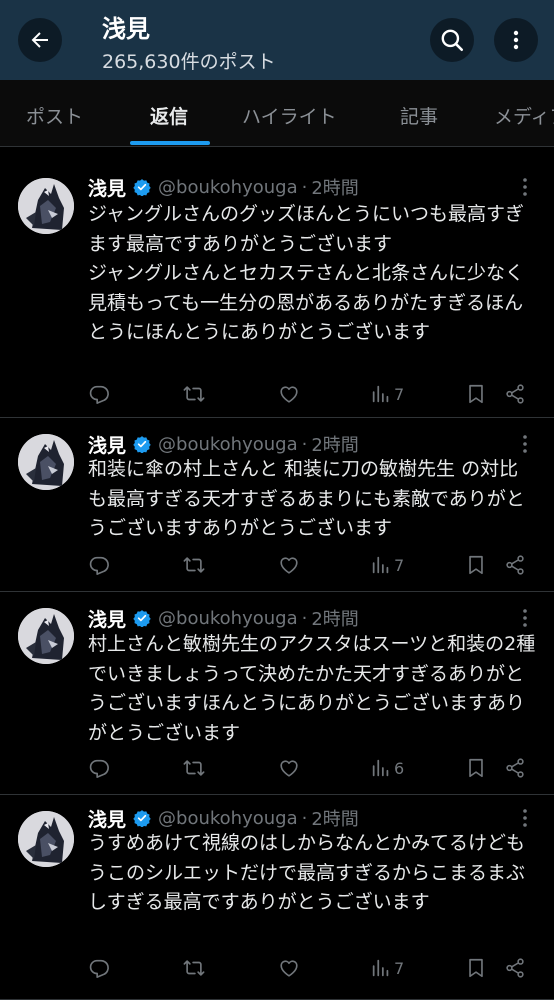  What do you see at coordinates (524, 115) in the screenshot?
I see `tab-media: メディア` at bounding box center [524, 115].